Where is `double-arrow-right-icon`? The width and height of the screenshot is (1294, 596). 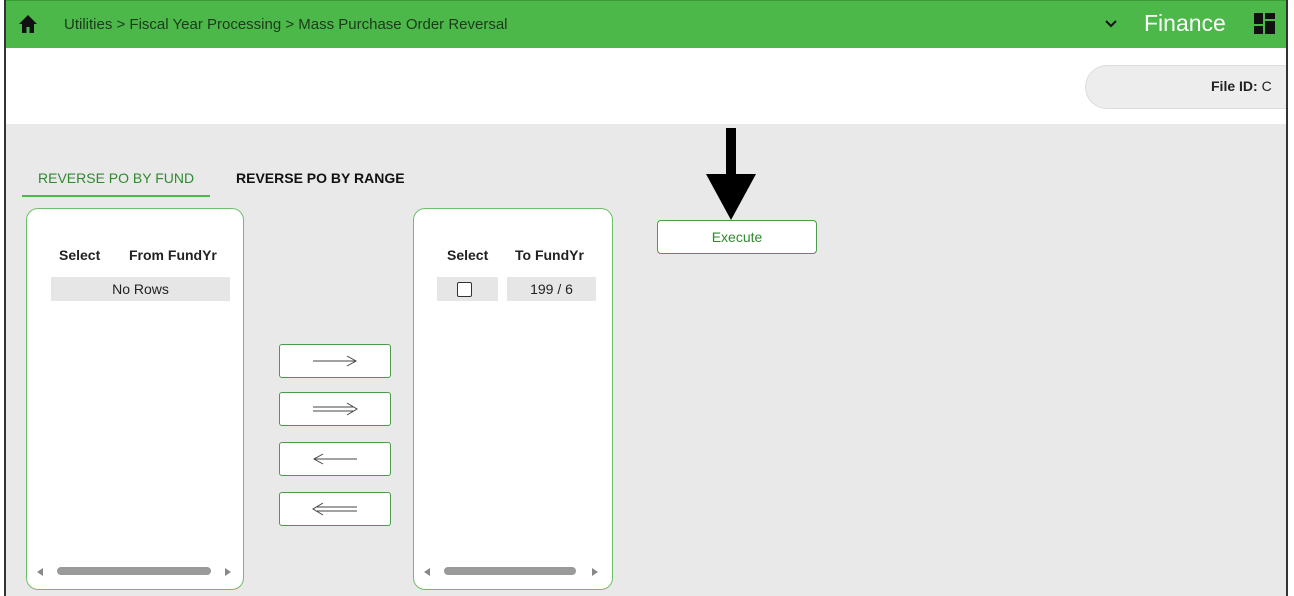
double-arrow-right-icon is located at coordinates (335, 409).